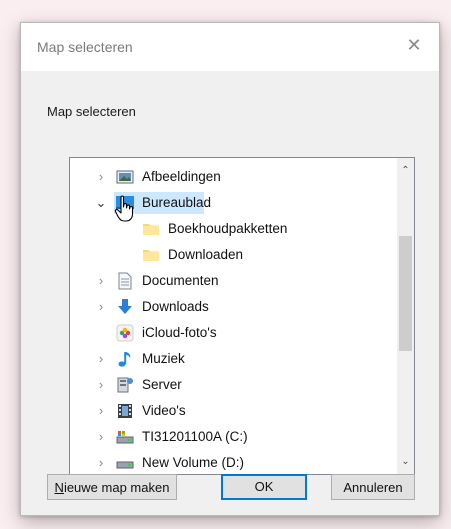 The height and width of the screenshot is (529, 451). I want to click on scroll-up-icon: ⌃, so click(405, 170).